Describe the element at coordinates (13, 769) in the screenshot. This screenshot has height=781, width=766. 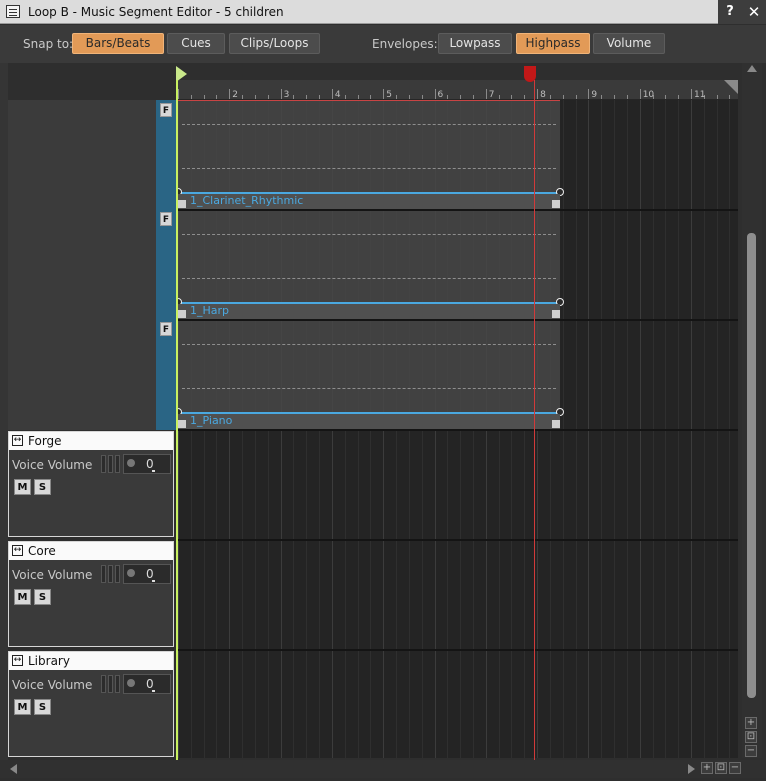
I see `scroll-left-icon` at that location.